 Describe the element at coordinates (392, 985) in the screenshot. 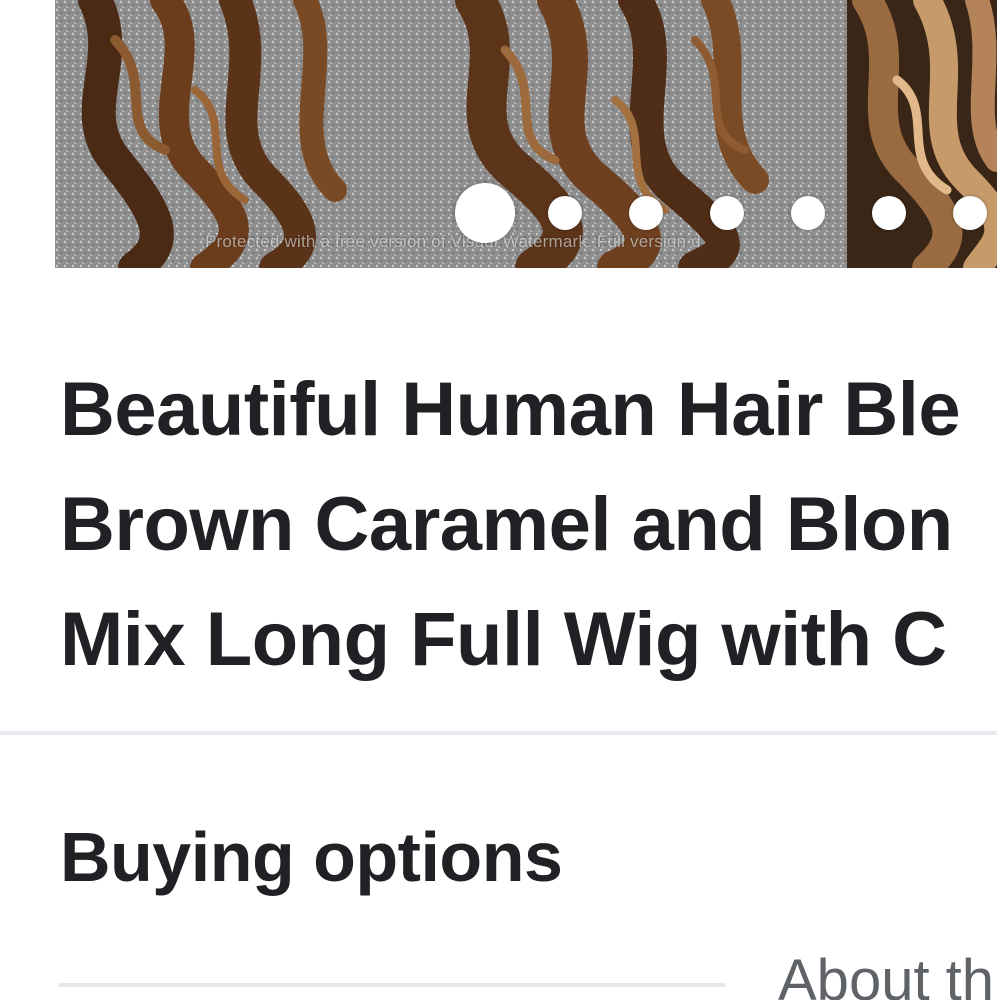

I see `tab-underline` at that location.